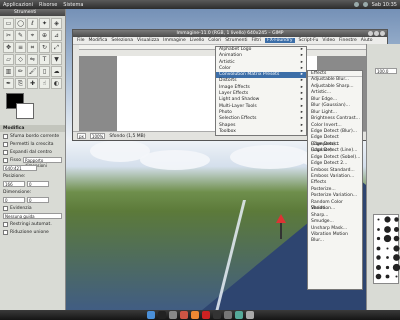 Image resolution: width=400 pixels, height=320 pixels. I want to click on perspective-icon: ◇, so click(20, 59).